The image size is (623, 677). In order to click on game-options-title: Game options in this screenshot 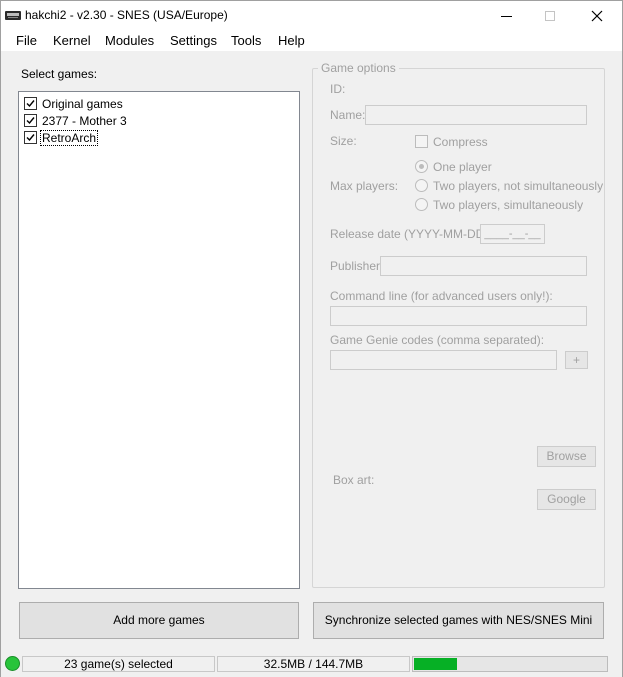, I will do `click(358, 68)`.